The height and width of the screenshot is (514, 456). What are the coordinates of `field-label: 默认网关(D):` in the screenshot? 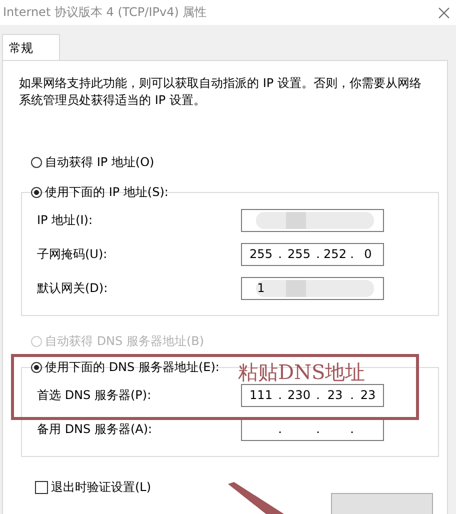 It's located at (73, 288).